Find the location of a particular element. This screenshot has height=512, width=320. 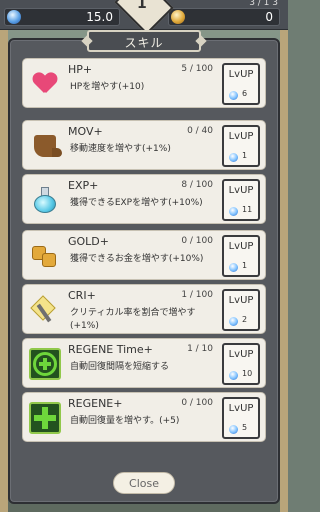

panel-title: スキル is located at coordinates (144, 43).